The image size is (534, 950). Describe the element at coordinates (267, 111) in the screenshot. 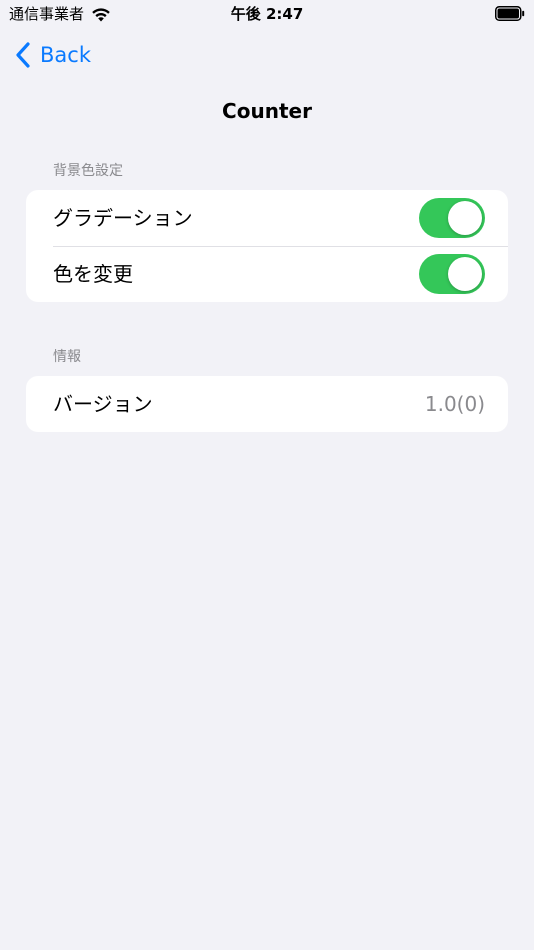

I see `page-title: Counter` at that location.